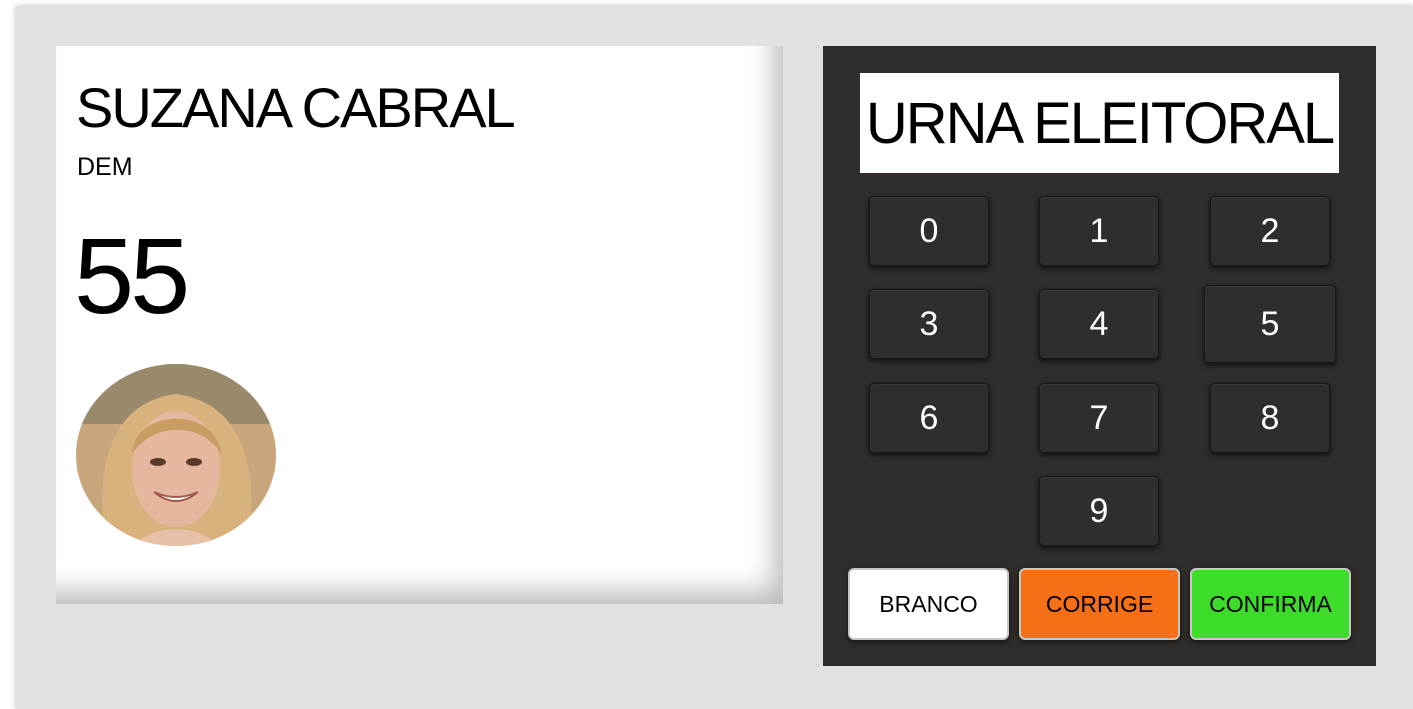 The image size is (1413, 709). Describe the element at coordinates (928, 604) in the screenshot. I see `blank-vote-button: BRANCO` at that location.